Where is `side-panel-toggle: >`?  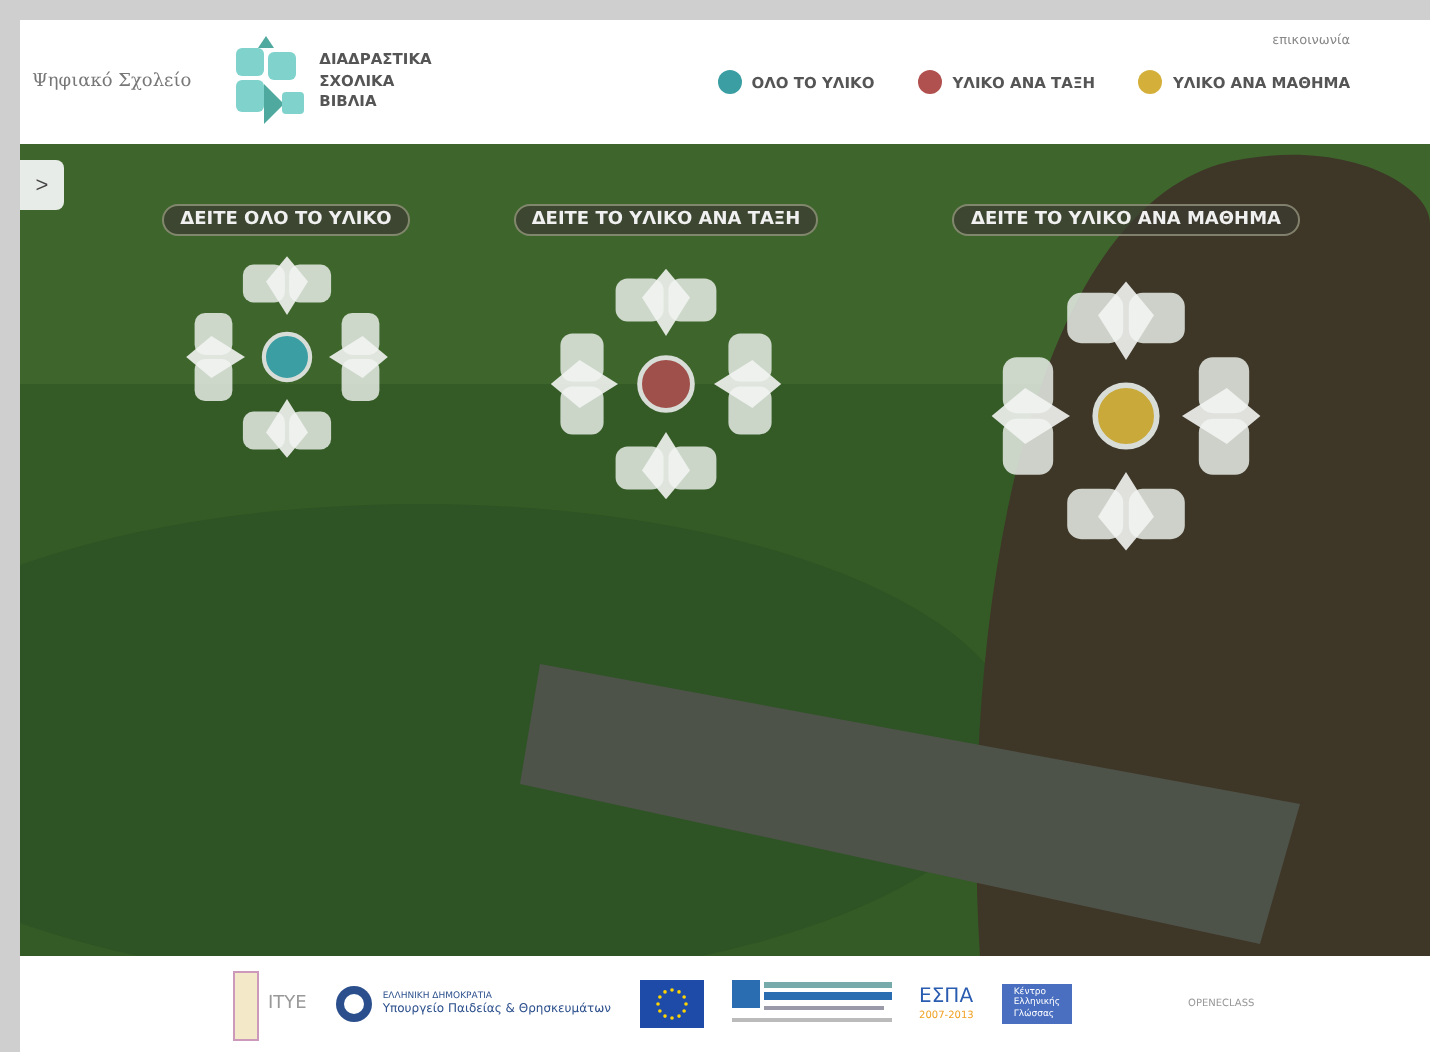
side-panel-toggle: > is located at coordinates (42, 185).